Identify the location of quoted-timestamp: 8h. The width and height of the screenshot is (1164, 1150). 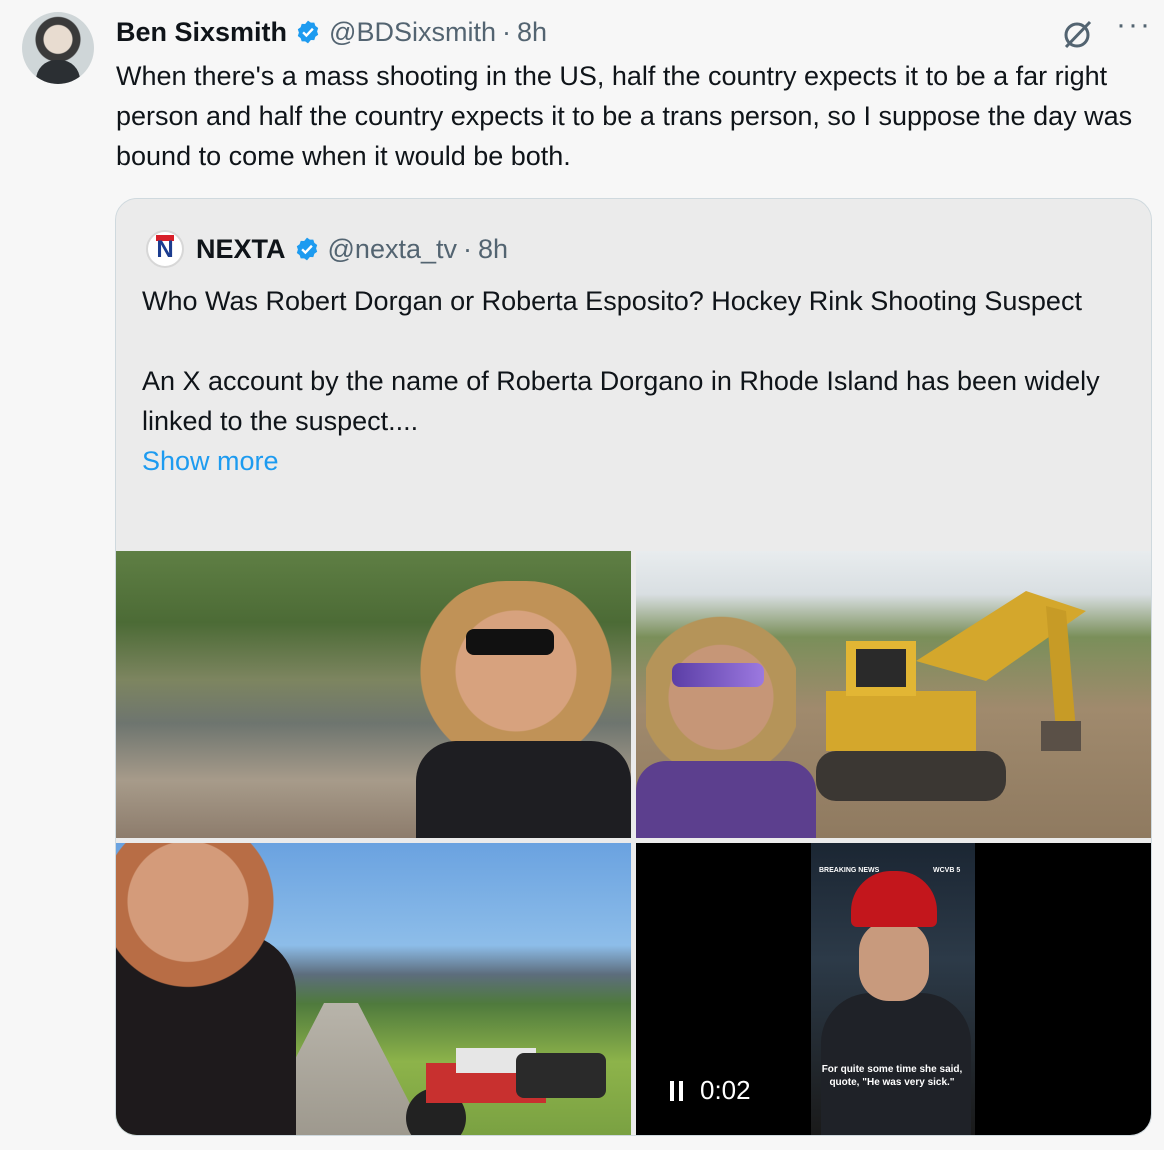
(493, 249).